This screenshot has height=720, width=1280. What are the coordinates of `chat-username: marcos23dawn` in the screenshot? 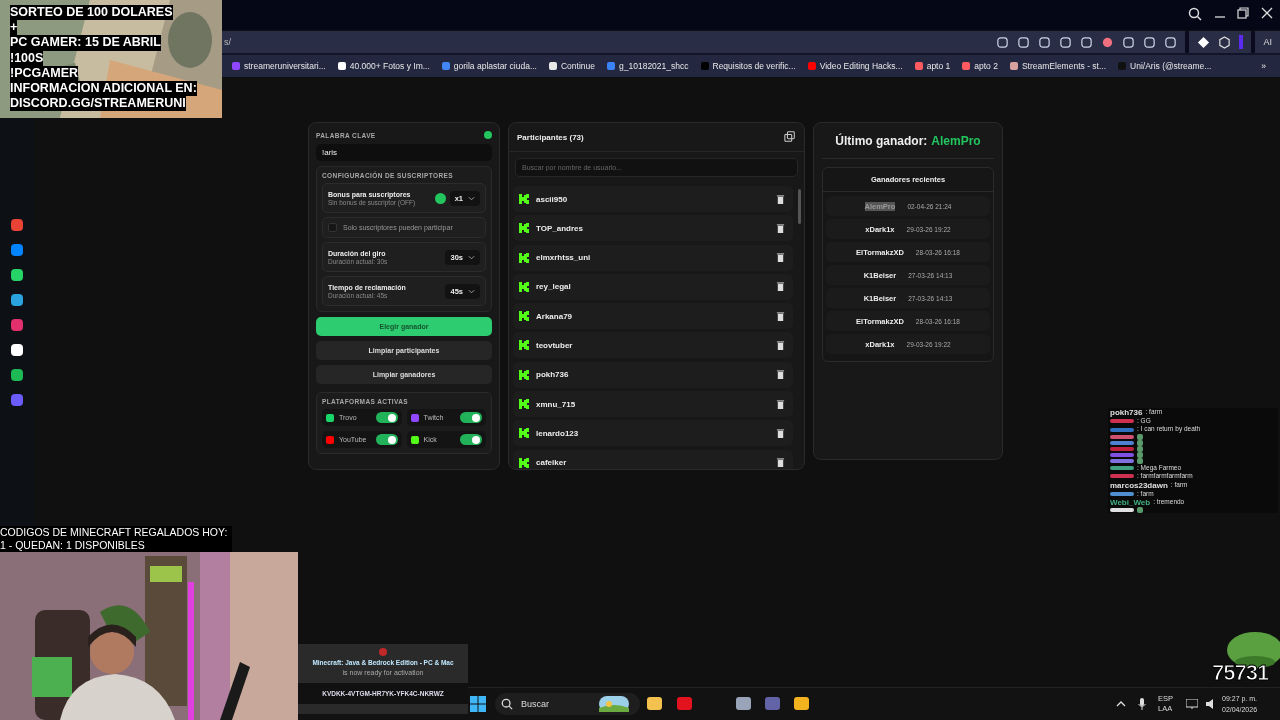 It's located at (1139, 485).